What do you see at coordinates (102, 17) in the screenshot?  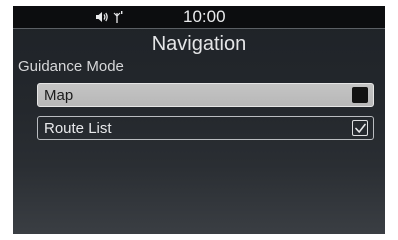 I see `speaker-volume-icon` at bounding box center [102, 17].